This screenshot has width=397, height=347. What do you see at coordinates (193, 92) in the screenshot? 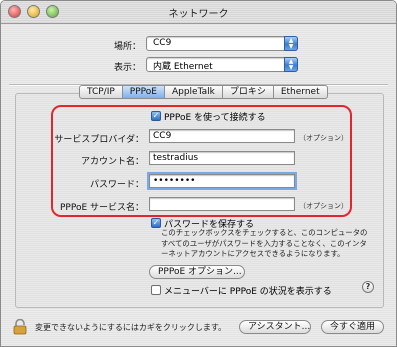
I see `tab-appletalk: AppleTalk` at bounding box center [193, 92].